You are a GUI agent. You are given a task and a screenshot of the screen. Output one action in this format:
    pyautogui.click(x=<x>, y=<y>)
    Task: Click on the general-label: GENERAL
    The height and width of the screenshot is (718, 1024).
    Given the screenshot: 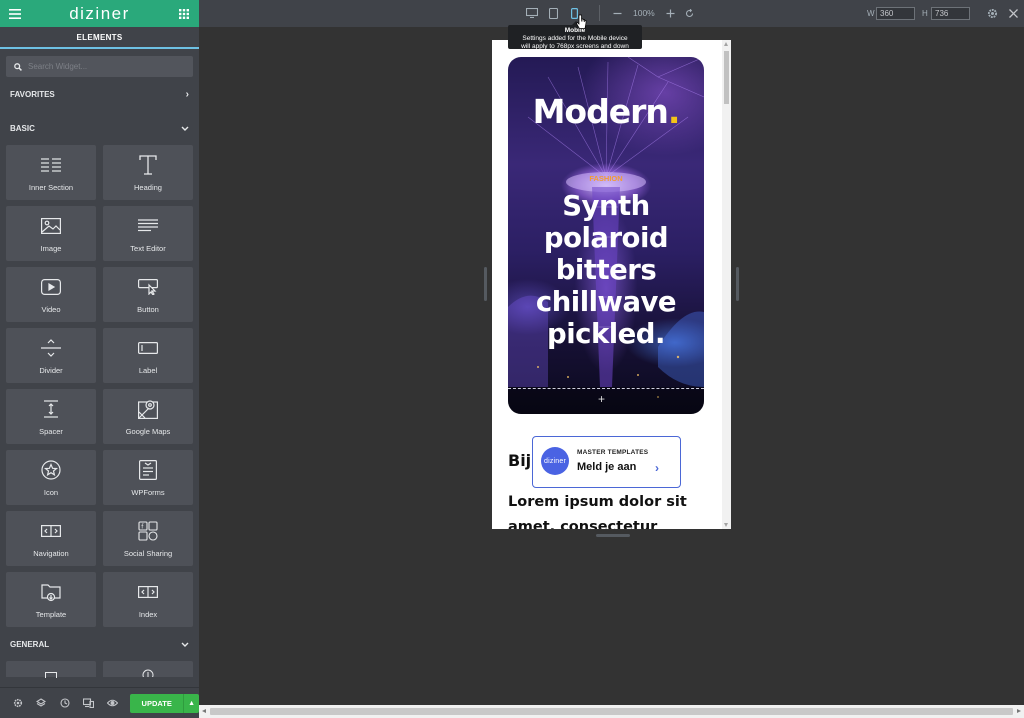 What is the action you would take?
    pyautogui.click(x=30, y=644)
    